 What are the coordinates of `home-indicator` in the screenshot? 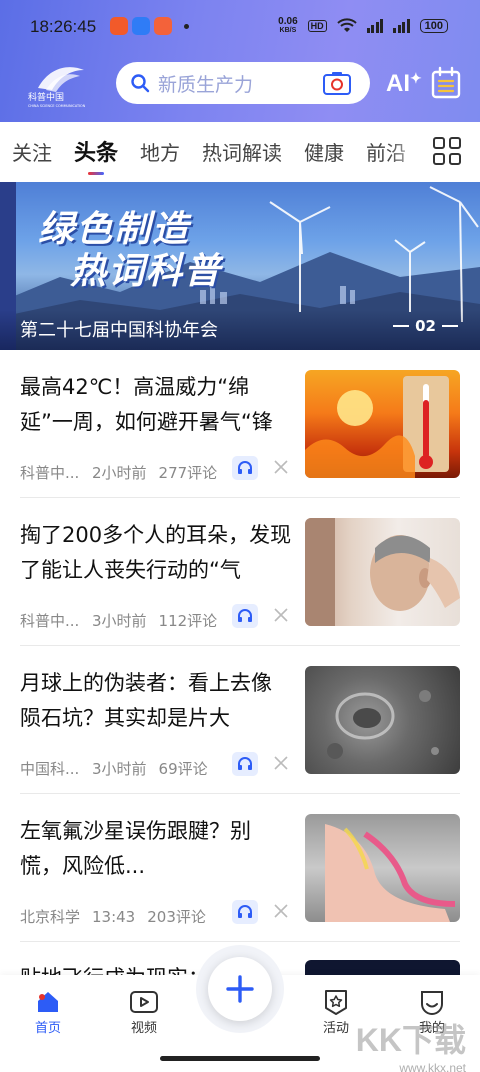 It's located at (240, 1058).